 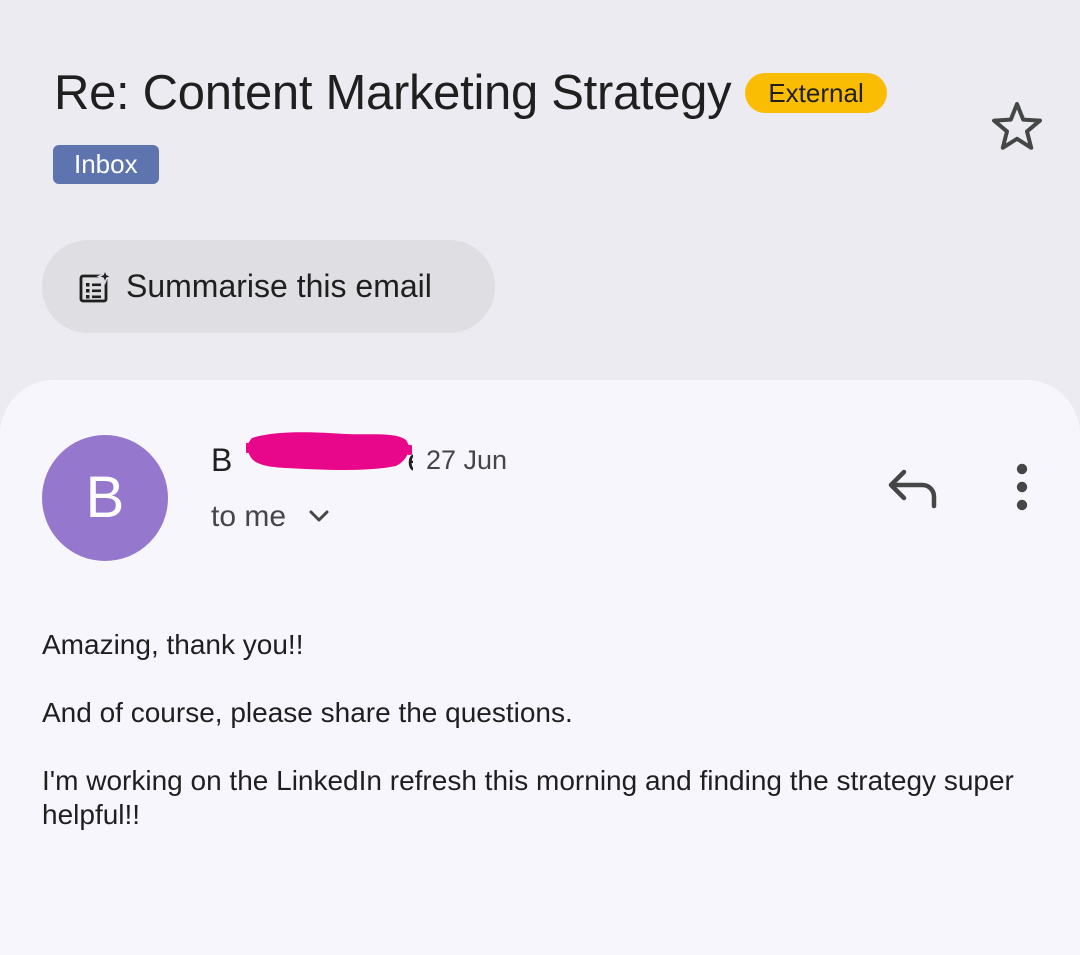 What do you see at coordinates (1022, 488) in the screenshot?
I see `more-vert-icon` at bounding box center [1022, 488].